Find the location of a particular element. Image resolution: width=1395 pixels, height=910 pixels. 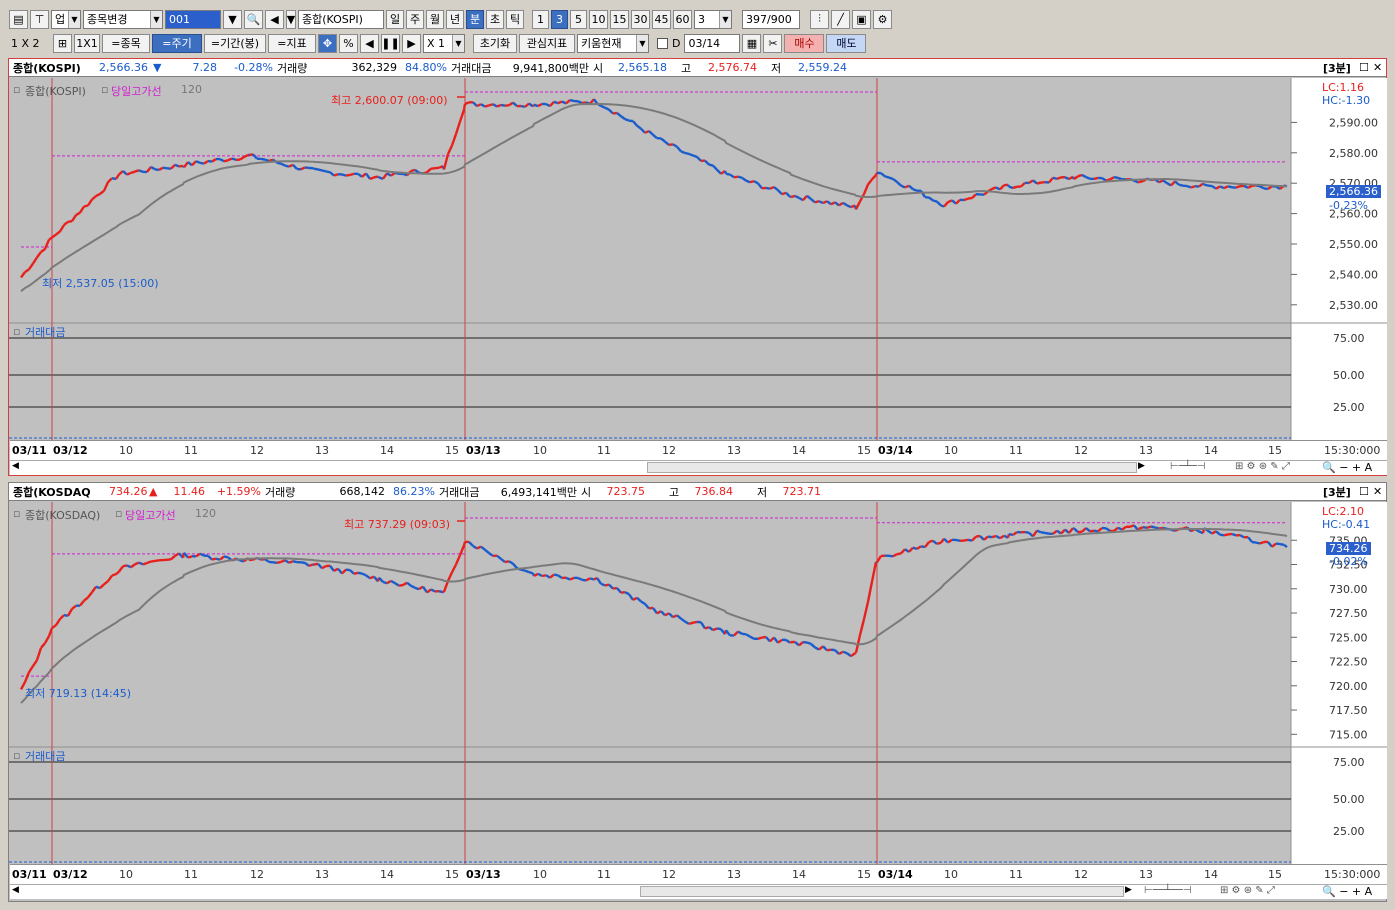

horizontal-scrollbar: ◀ ▶ ⊢─┴─⊣ ⊞ ⚙ ⊛ ✎ ⤢ 🔍 − + A is located at coordinates (698, 467).